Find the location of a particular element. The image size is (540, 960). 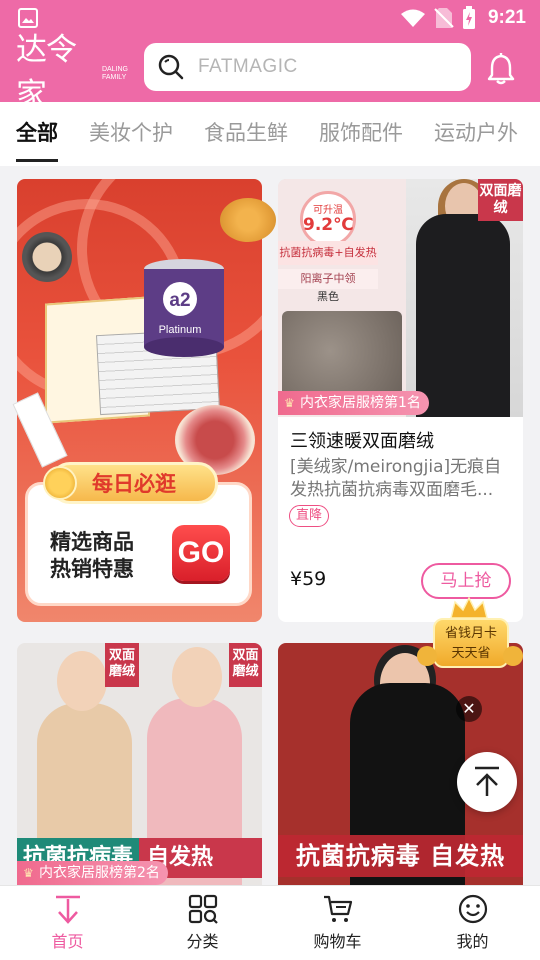

back-to-top-button is located at coordinates (487, 782).